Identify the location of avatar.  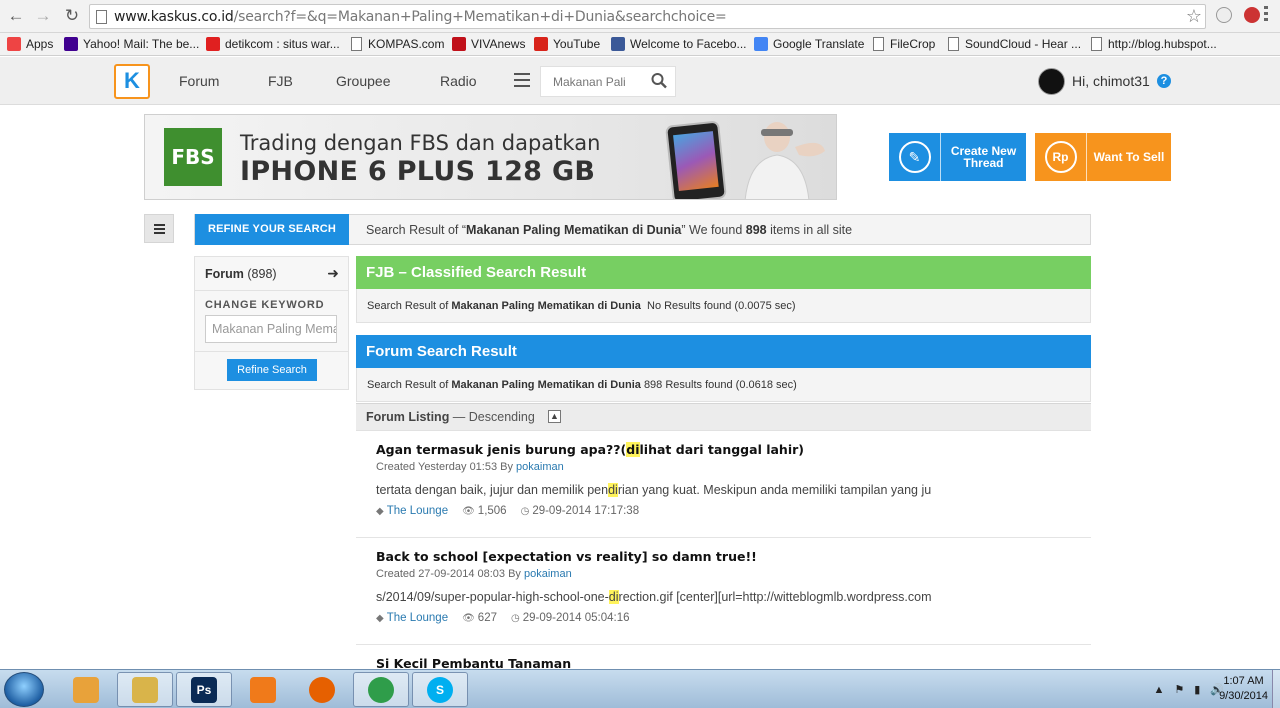
(1051, 81).